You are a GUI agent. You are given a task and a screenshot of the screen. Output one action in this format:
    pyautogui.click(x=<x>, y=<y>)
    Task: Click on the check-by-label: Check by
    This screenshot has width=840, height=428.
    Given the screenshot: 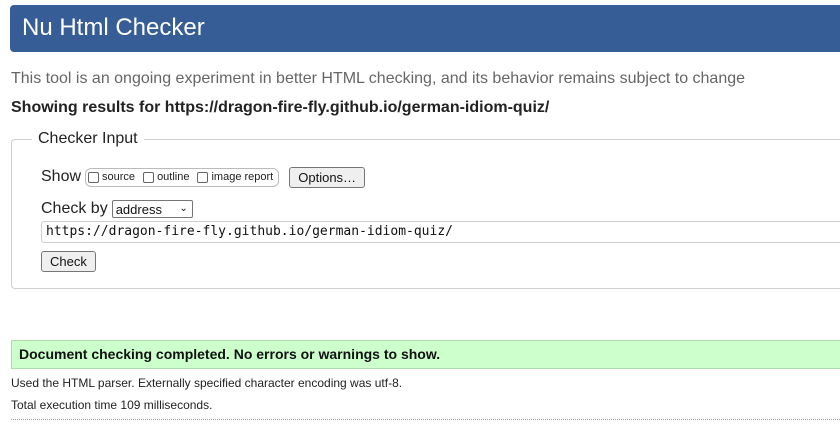 What is the action you would take?
    pyautogui.click(x=74, y=208)
    